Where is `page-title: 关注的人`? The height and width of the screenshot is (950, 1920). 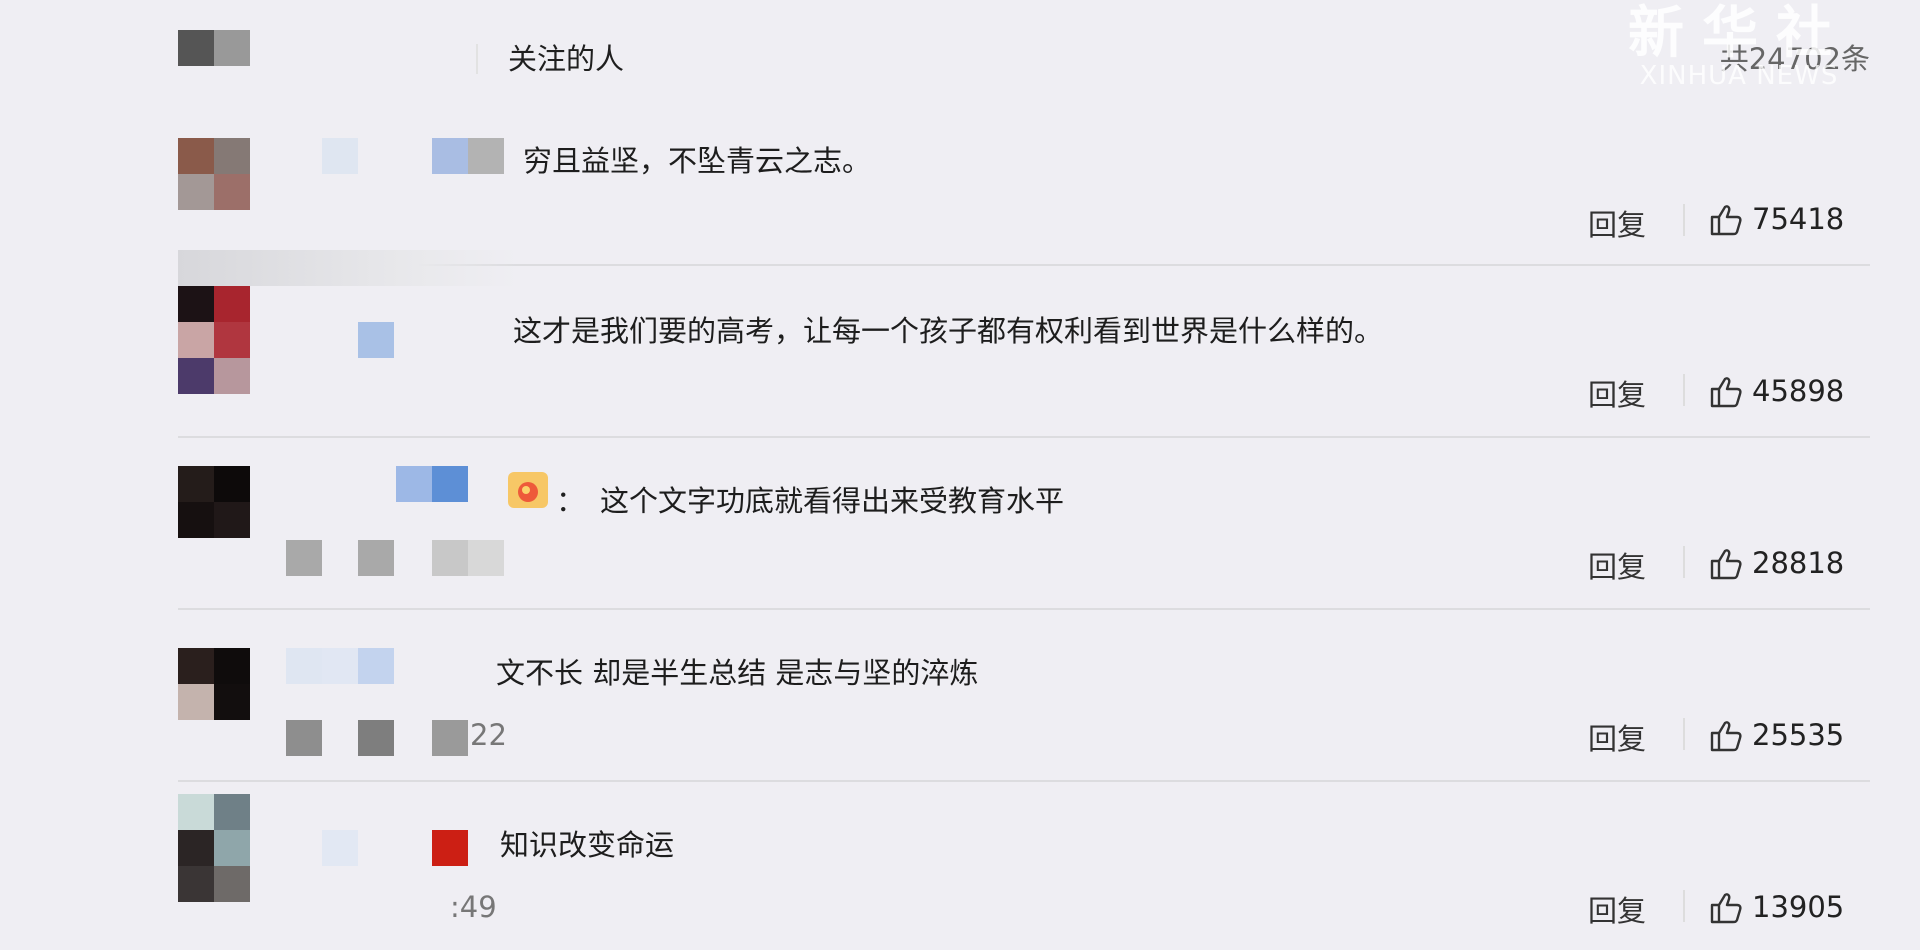
page-title: 关注的人 is located at coordinates (566, 59).